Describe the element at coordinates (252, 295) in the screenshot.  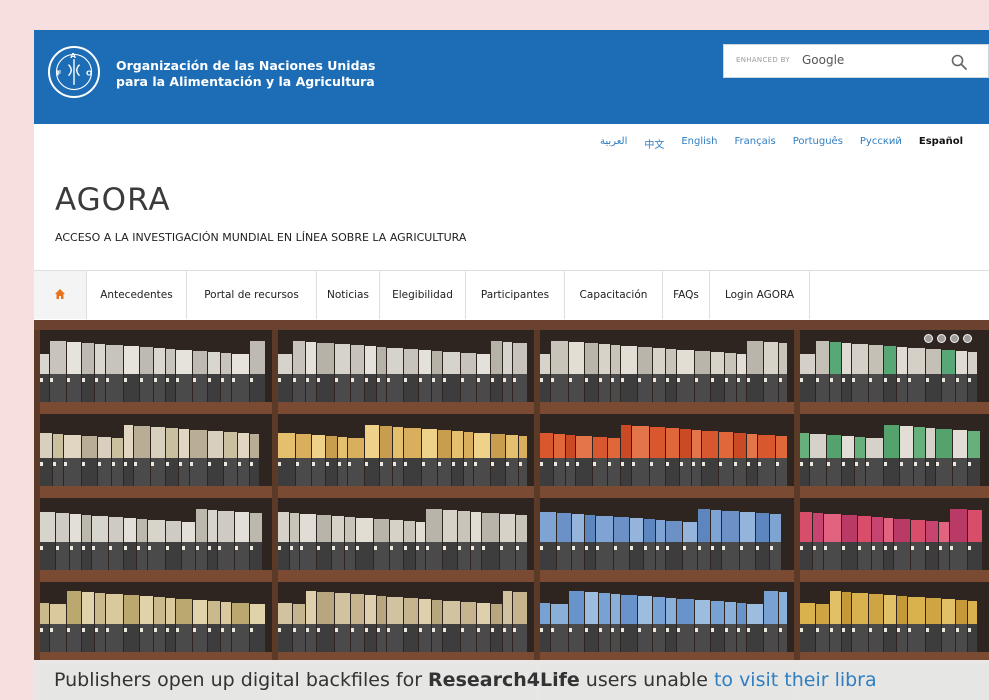
I see `nav-portal-de-recursos: Portal de recursos` at that location.